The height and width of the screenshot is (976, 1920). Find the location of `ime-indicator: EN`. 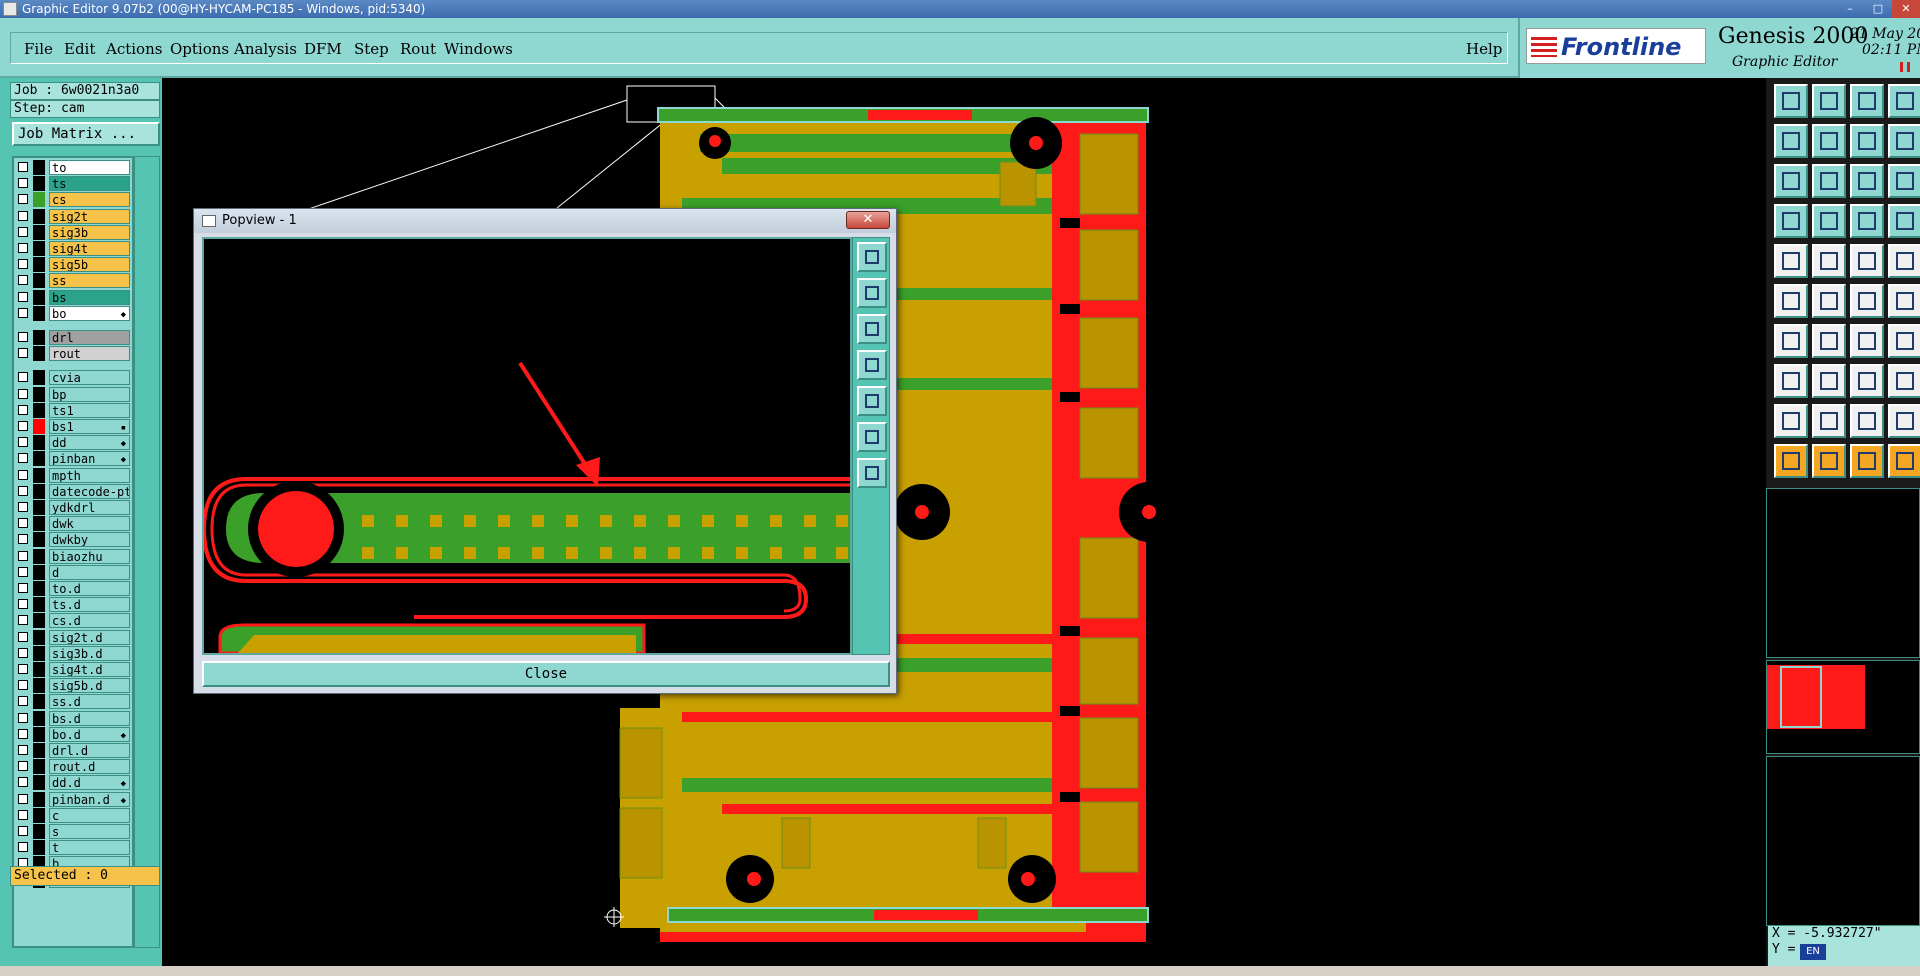

ime-indicator: EN is located at coordinates (1813, 952).